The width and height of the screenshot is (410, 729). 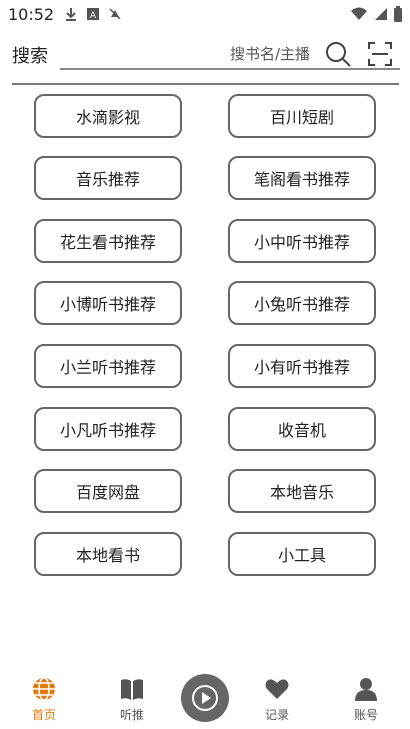 What do you see at coordinates (302, 303) in the screenshot?
I see `grid-item-xiaotu-audio: 小兔听书推荐` at bounding box center [302, 303].